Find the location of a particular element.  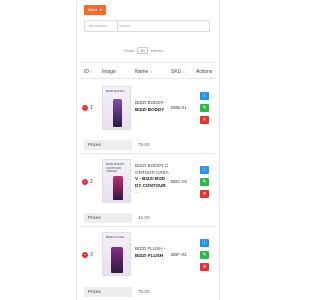

product-image: BIZZI FLUSH is located at coordinates (116, 254).